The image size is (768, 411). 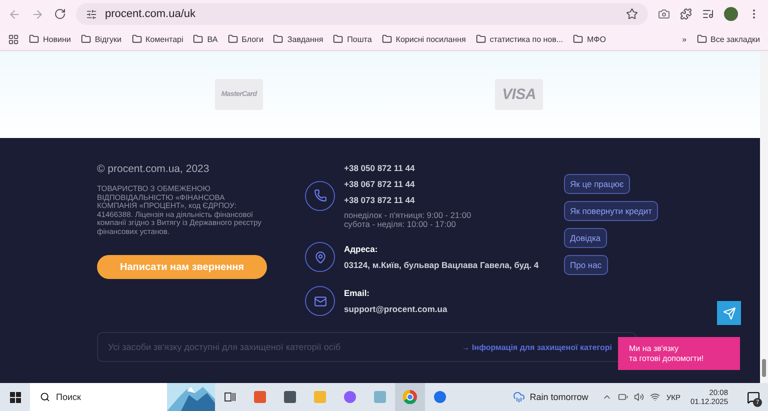 I want to click on chrome-icon, so click(x=410, y=397).